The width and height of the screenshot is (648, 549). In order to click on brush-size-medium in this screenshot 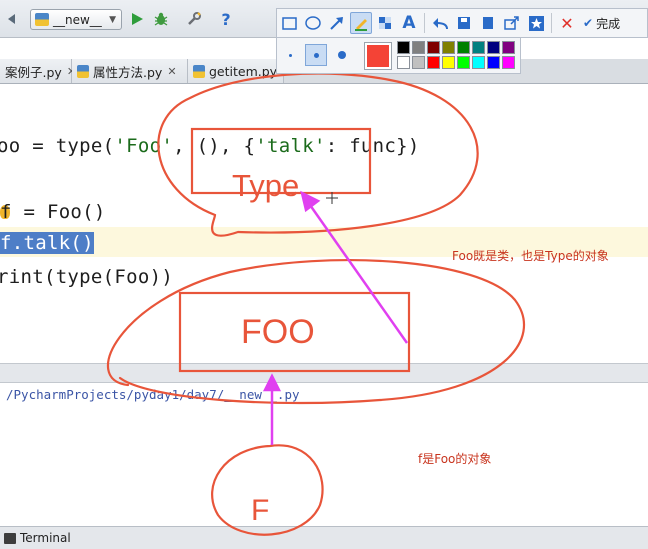, I will do `click(316, 55)`.